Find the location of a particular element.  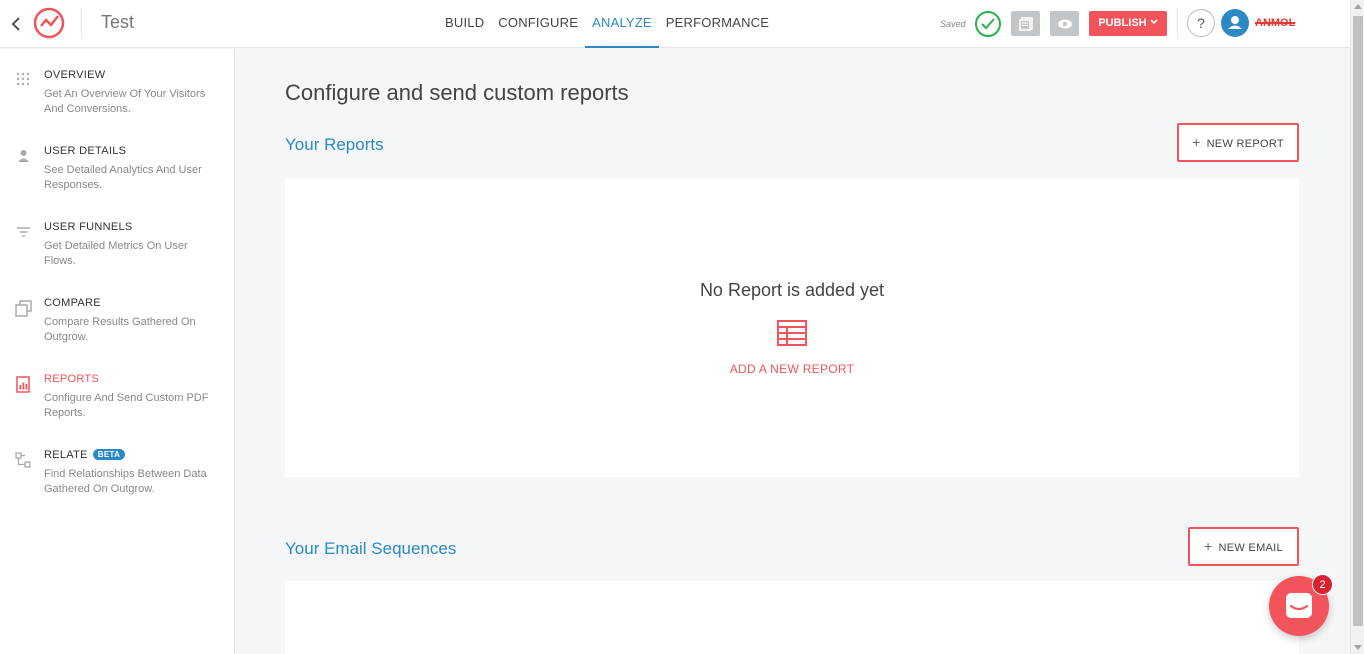

beta-badge: BETA is located at coordinates (109, 454).